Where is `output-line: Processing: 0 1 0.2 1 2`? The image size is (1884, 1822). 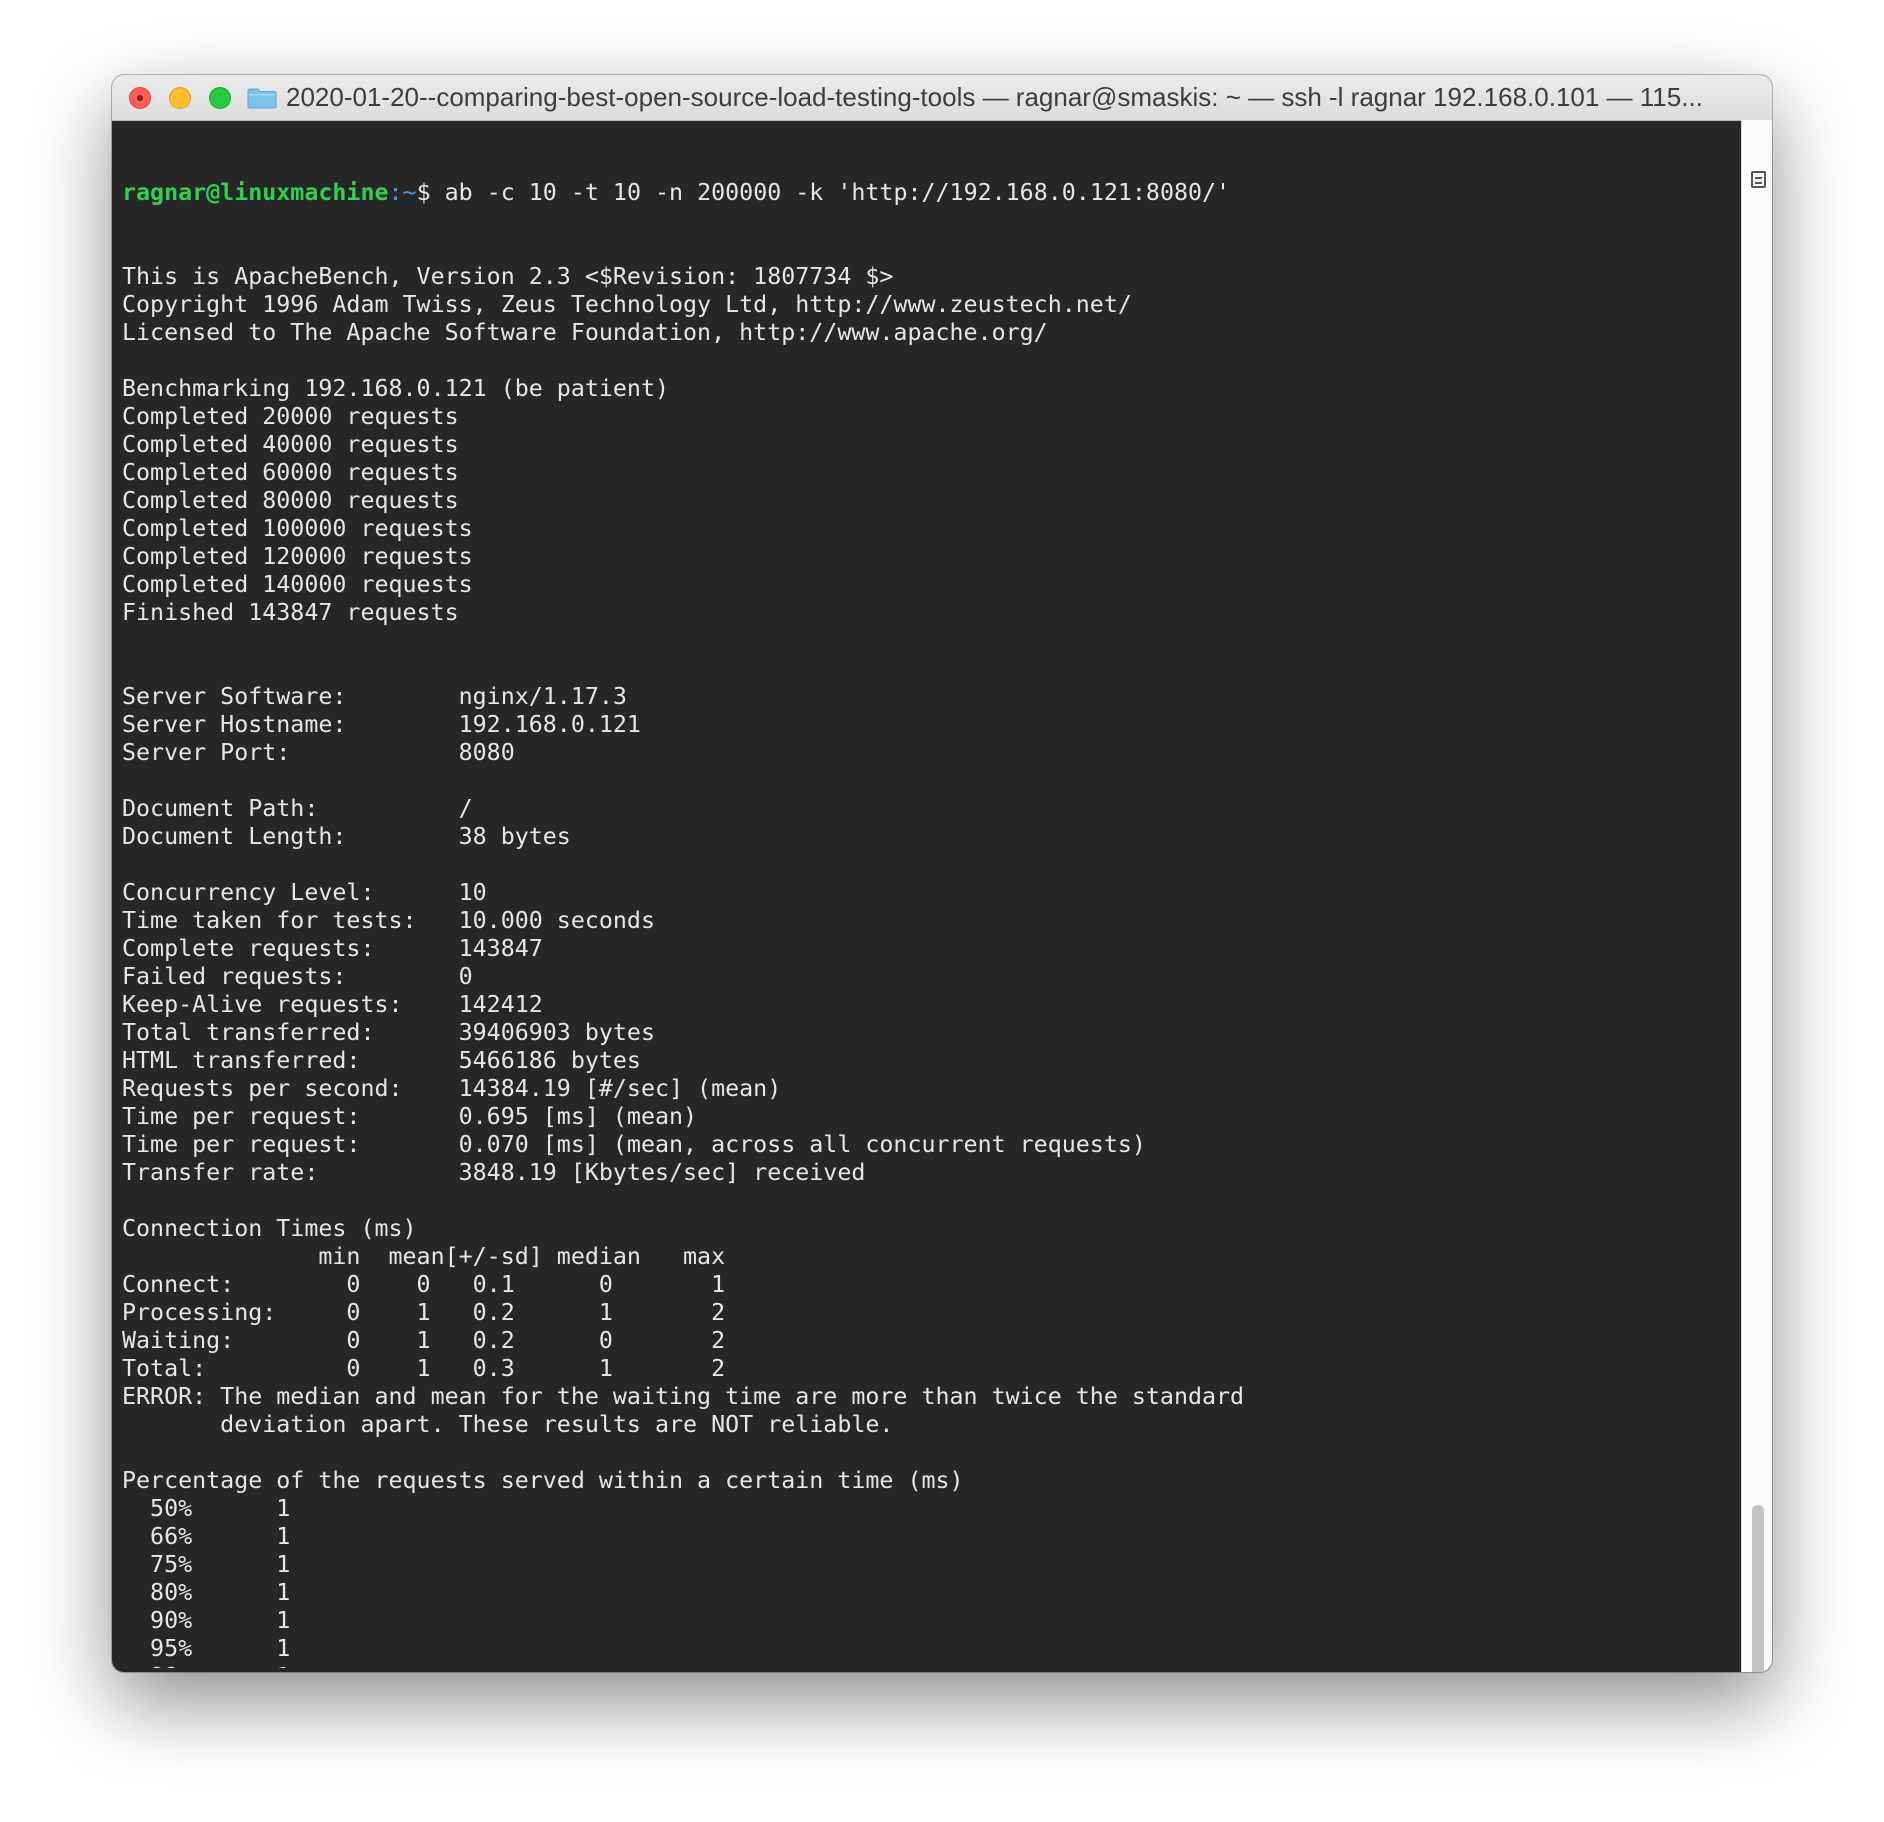
output-line: Processing: 0 1 0.2 1 2 is located at coordinates (424, 1312).